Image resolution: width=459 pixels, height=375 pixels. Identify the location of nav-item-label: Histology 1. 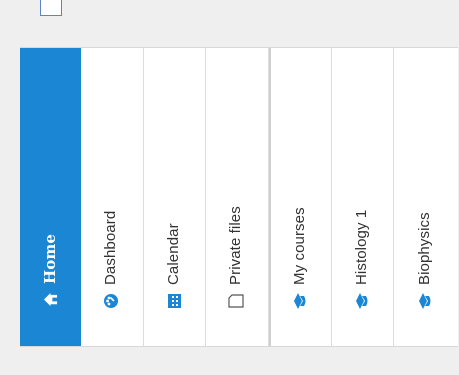
(361, 247).